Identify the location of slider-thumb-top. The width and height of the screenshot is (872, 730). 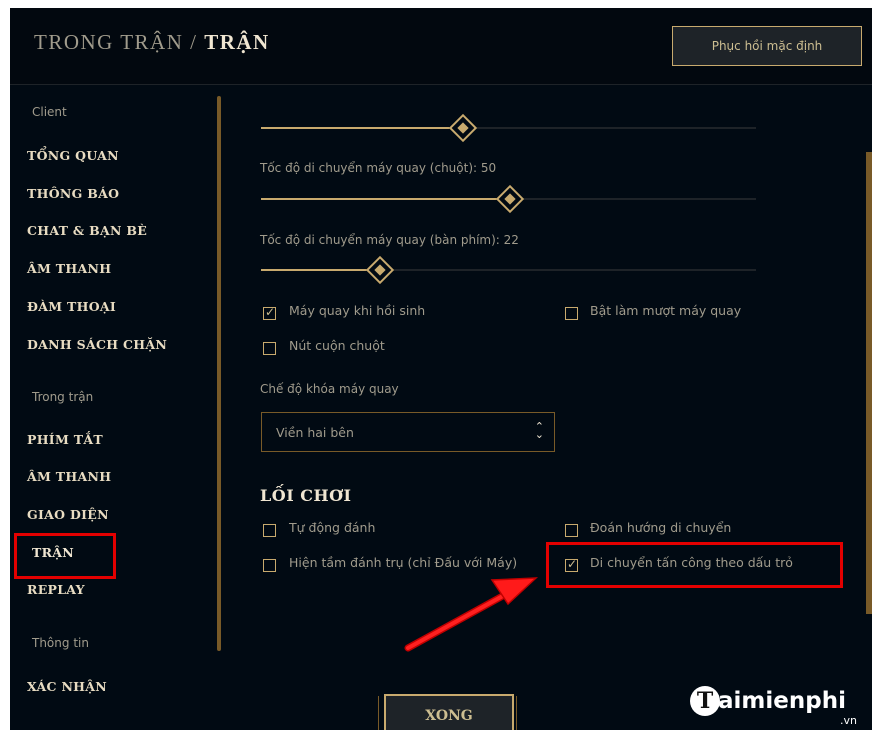
(463, 128).